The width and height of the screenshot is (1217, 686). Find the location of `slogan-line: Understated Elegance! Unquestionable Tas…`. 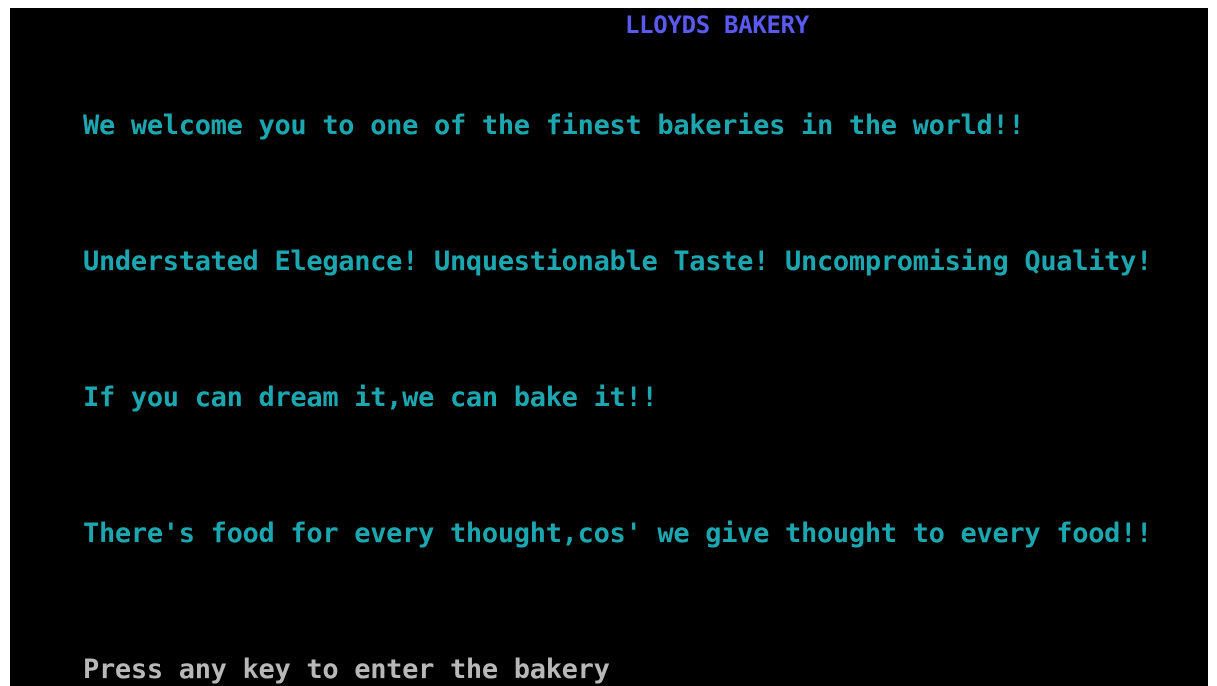

slogan-line: Understated Elegance! Unquestionable Tas… is located at coordinates (618, 261).